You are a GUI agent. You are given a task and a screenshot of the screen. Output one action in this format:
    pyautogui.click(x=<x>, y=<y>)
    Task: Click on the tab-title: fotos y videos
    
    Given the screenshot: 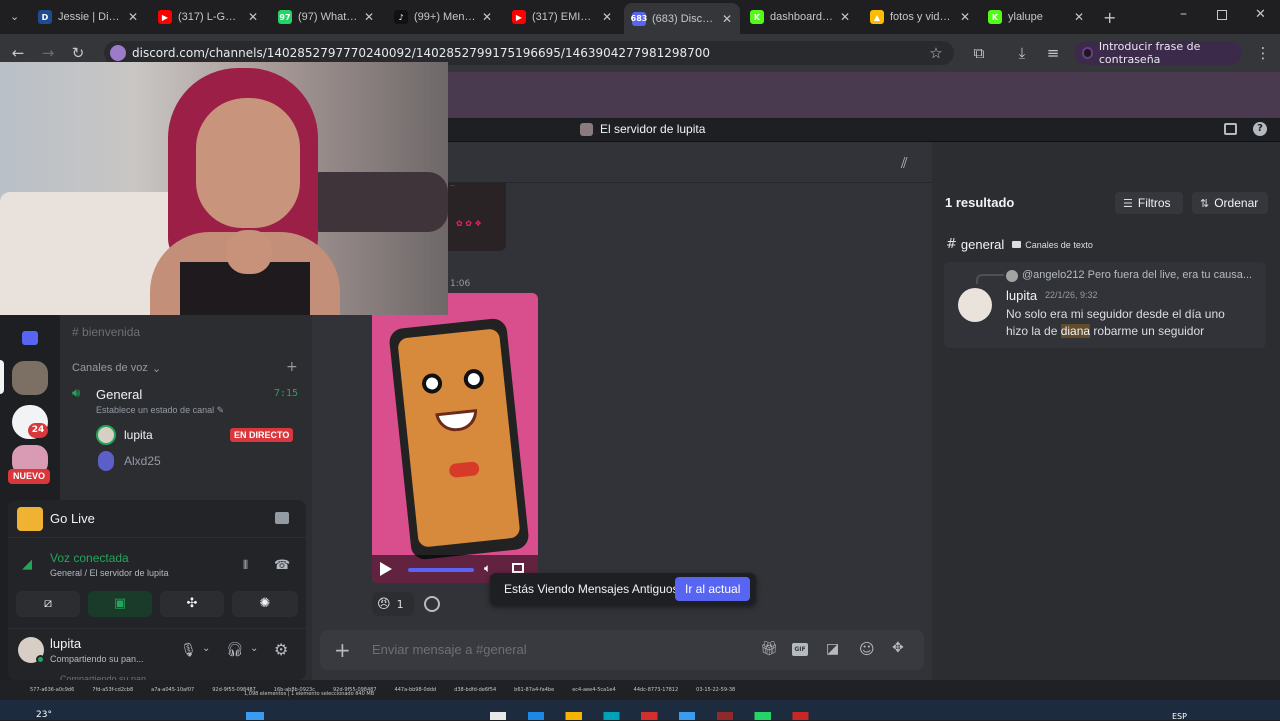 What is the action you would take?
    pyautogui.click(x=922, y=17)
    